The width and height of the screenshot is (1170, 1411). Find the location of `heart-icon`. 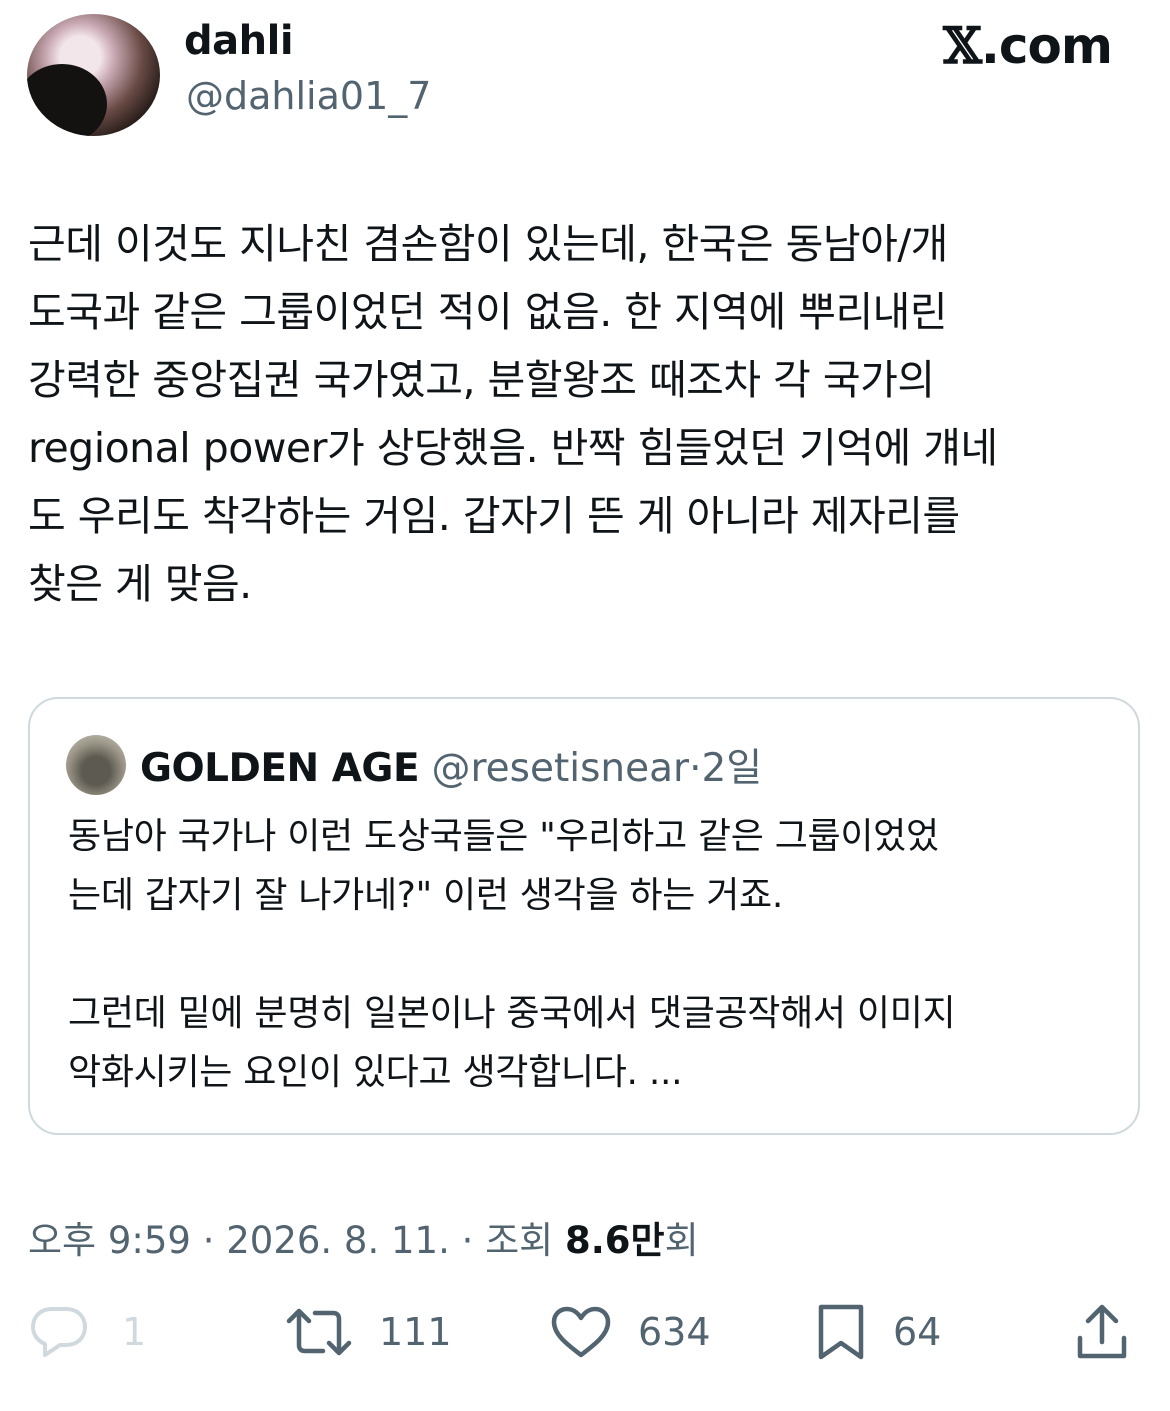

heart-icon is located at coordinates (581, 1332).